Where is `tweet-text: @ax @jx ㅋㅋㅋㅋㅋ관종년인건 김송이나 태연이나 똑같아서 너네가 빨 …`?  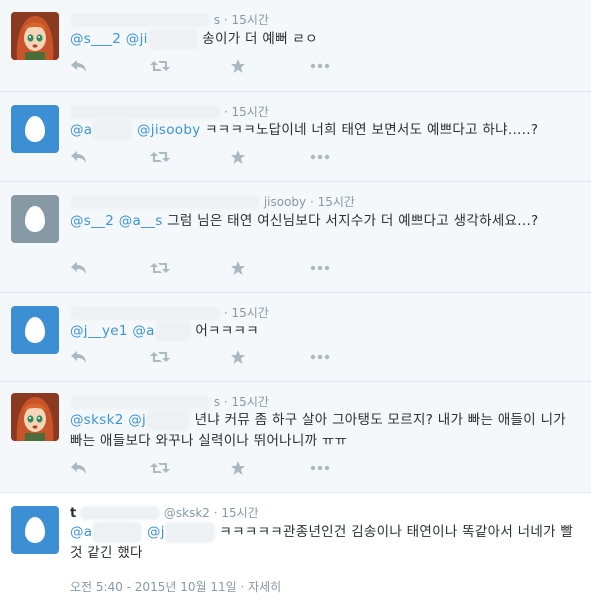
tweet-text: @ax @jx ㅋㅋㅋㅋㅋ관종년인건 김송이나 태연이나 똑같아서 너네가 빨 … is located at coordinates (323, 543).